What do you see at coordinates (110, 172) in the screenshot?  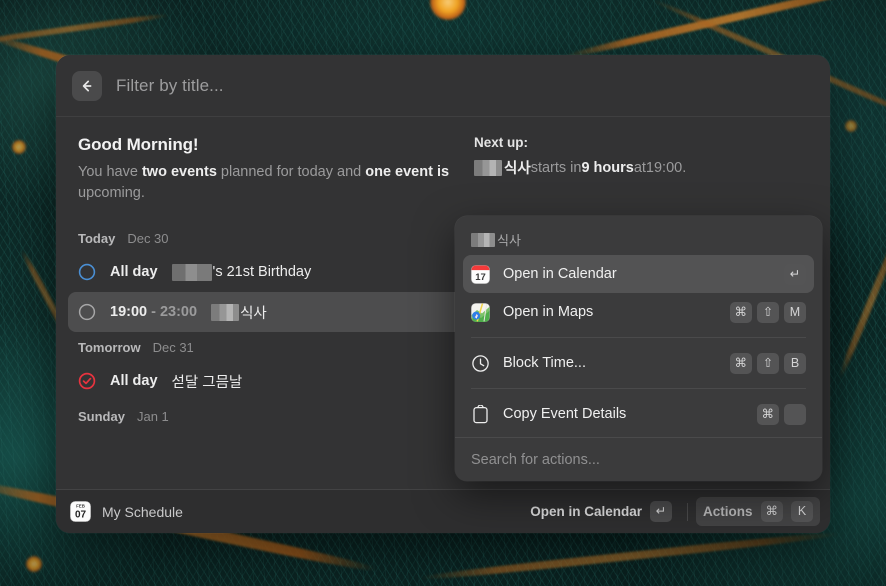 I see `greeting-prefix: You have` at bounding box center [110, 172].